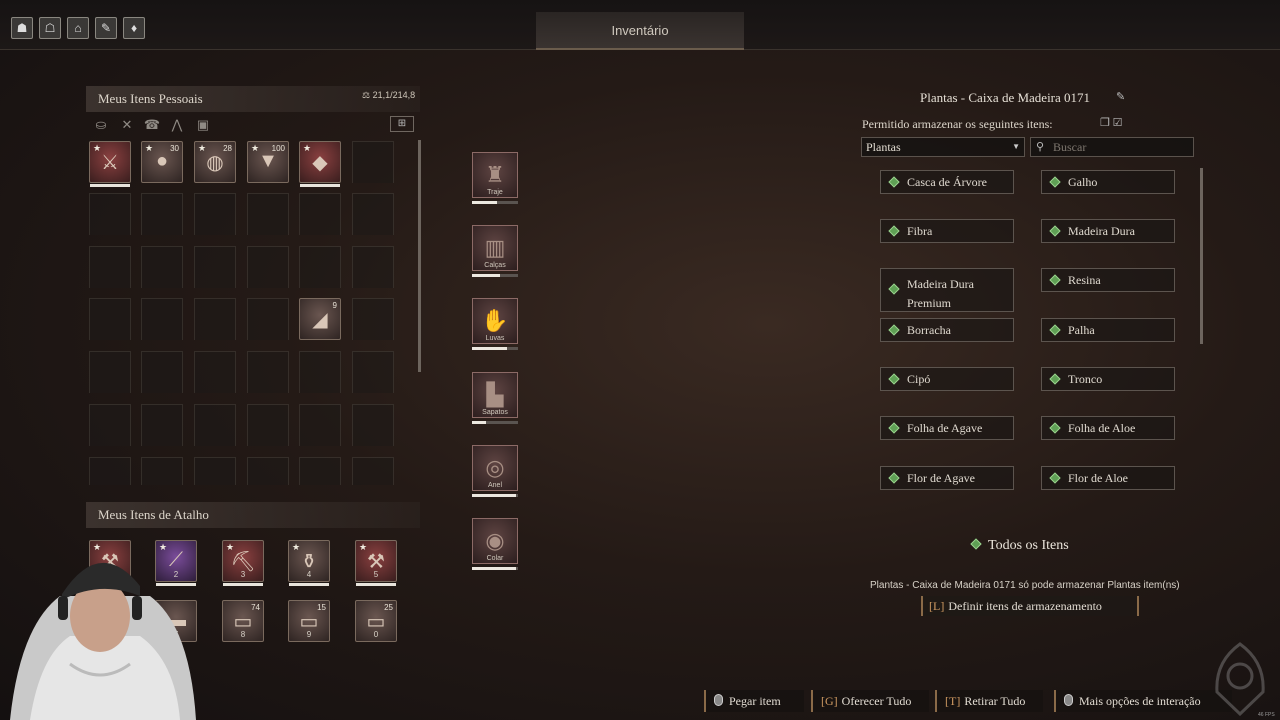 The width and height of the screenshot is (1280, 720). What do you see at coordinates (78, 28) in the screenshot?
I see `inventory-icon: ⌂` at bounding box center [78, 28].